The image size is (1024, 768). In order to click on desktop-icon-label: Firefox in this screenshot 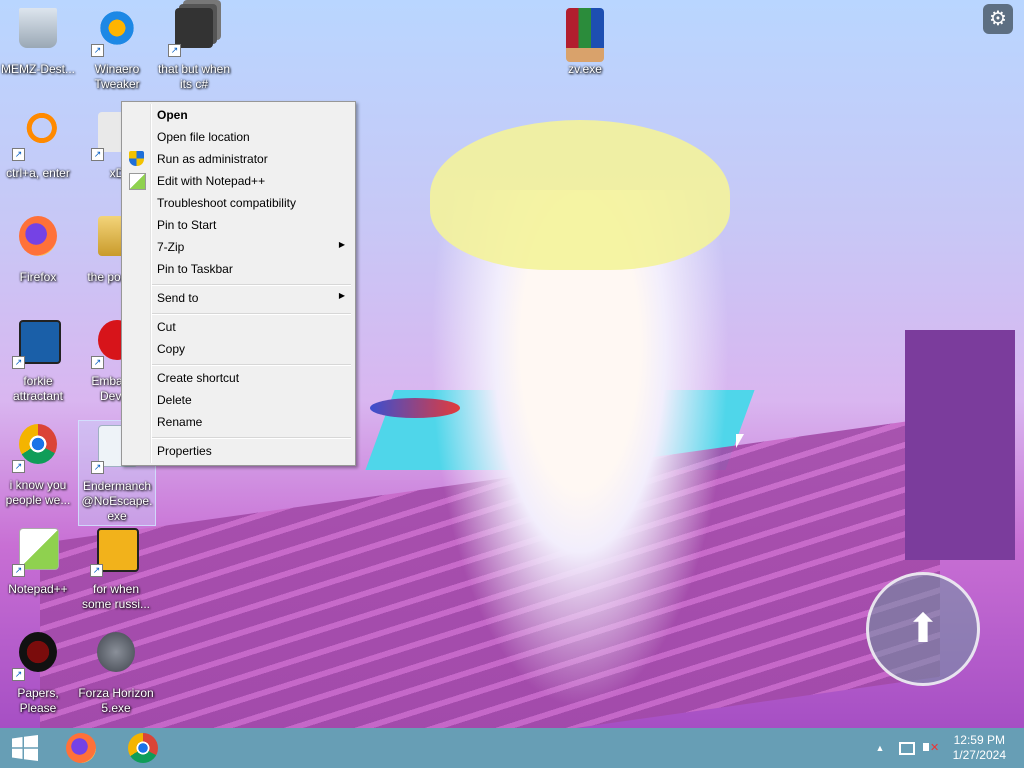, I will do `click(38, 277)`.